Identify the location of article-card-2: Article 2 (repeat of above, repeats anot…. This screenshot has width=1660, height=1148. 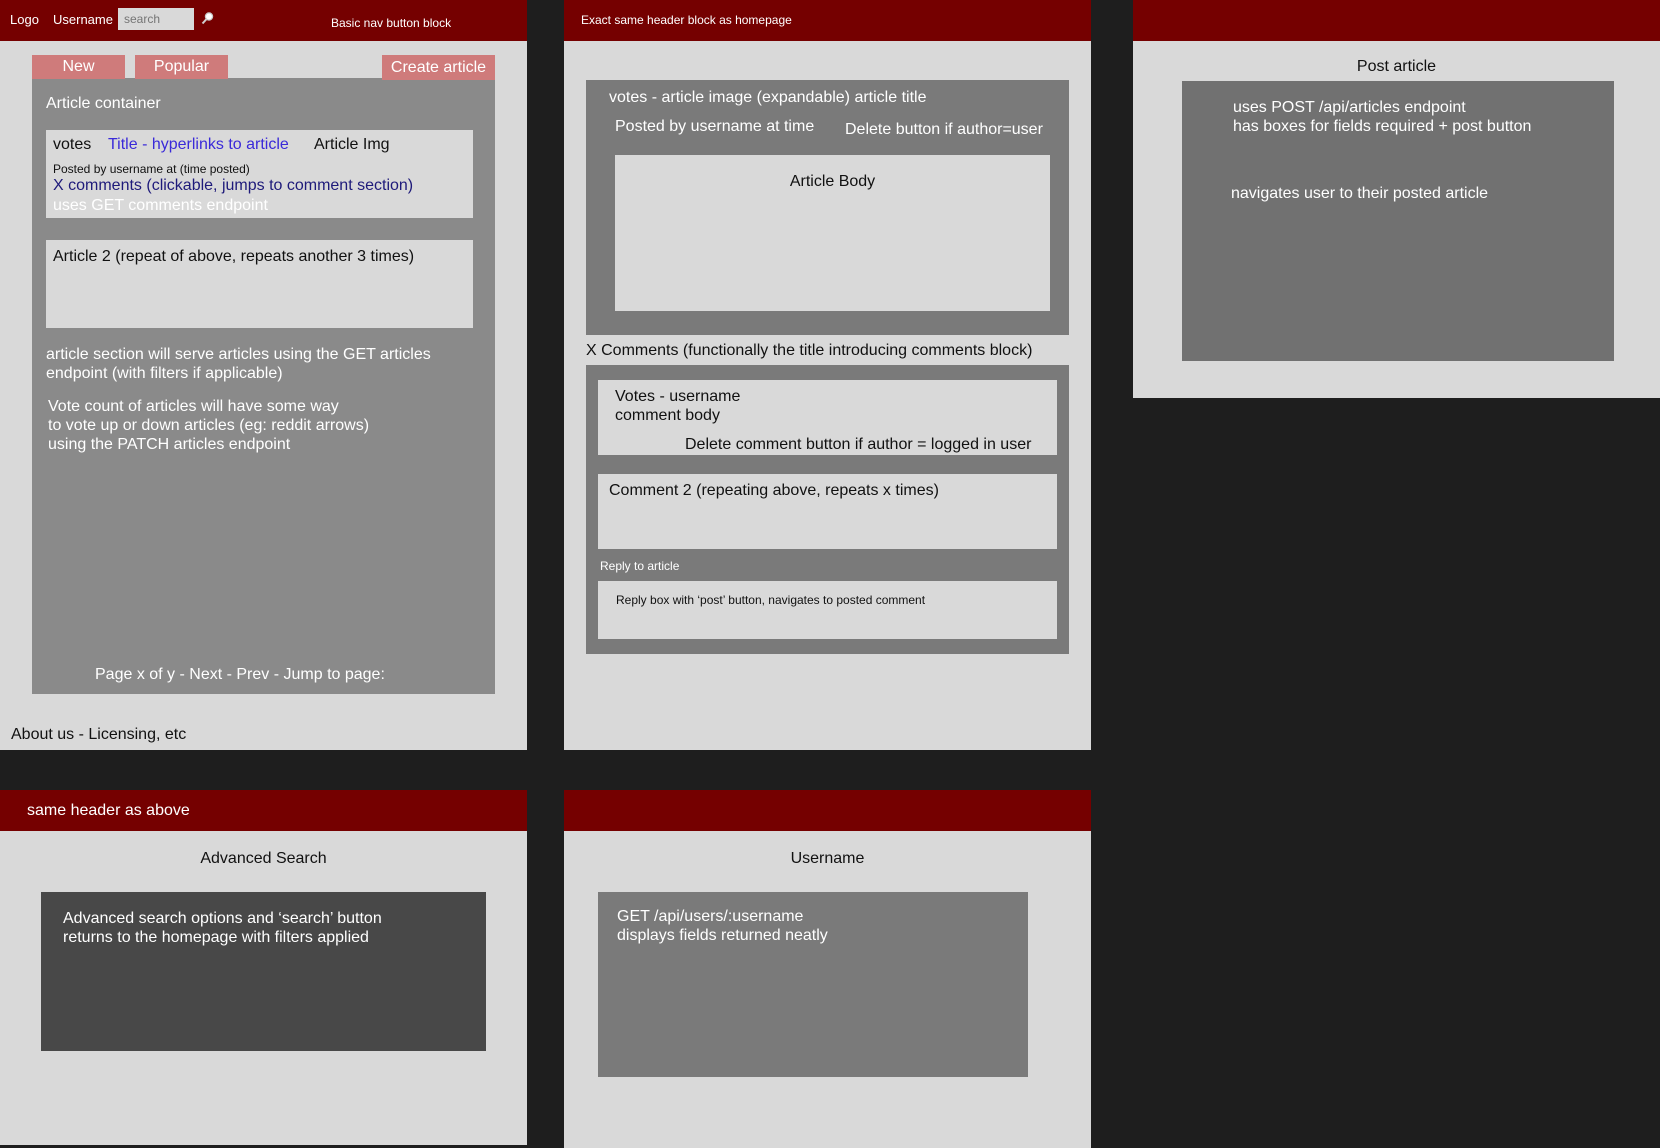
(259, 284).